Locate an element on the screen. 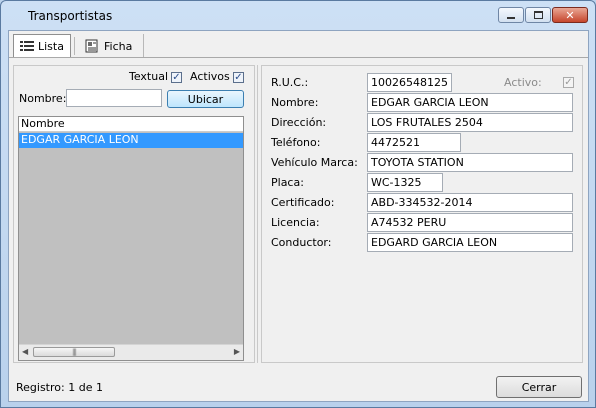 The height and width of the screenshot is (408, 596). certificado-label: Certificado: is located at coordinates (303, 202).